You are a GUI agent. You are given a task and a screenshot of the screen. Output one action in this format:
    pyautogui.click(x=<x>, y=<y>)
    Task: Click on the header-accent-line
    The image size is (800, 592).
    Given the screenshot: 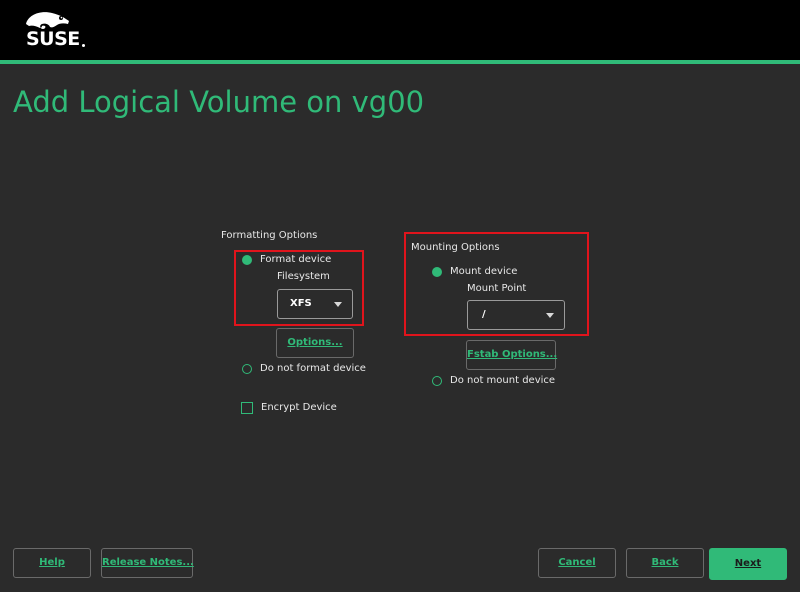 What is the action you would take?
    pyautogui.click(x=400, y=62)
    